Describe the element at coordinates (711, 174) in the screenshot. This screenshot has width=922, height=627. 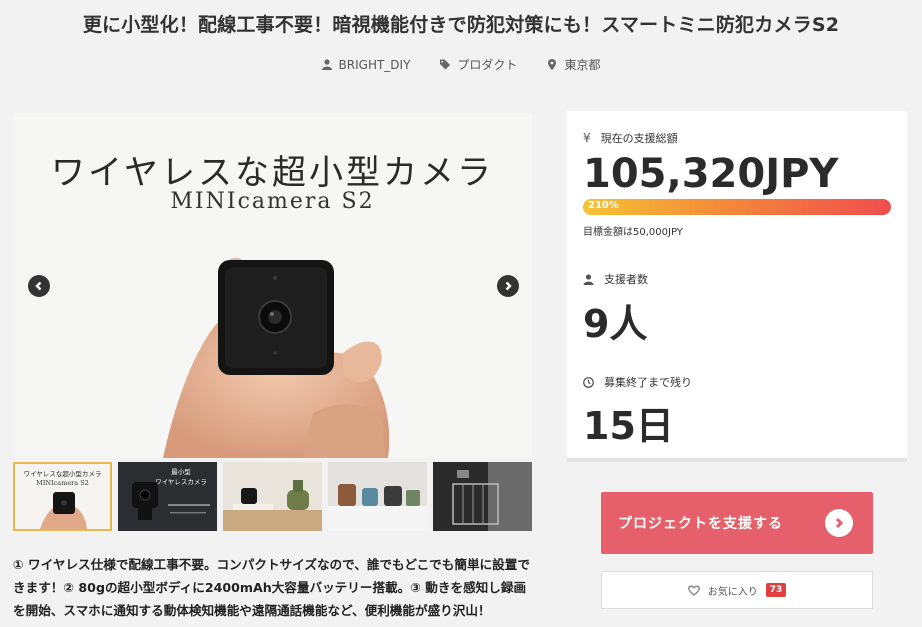
I see `funding-amount: 105,320JPY` at that location.